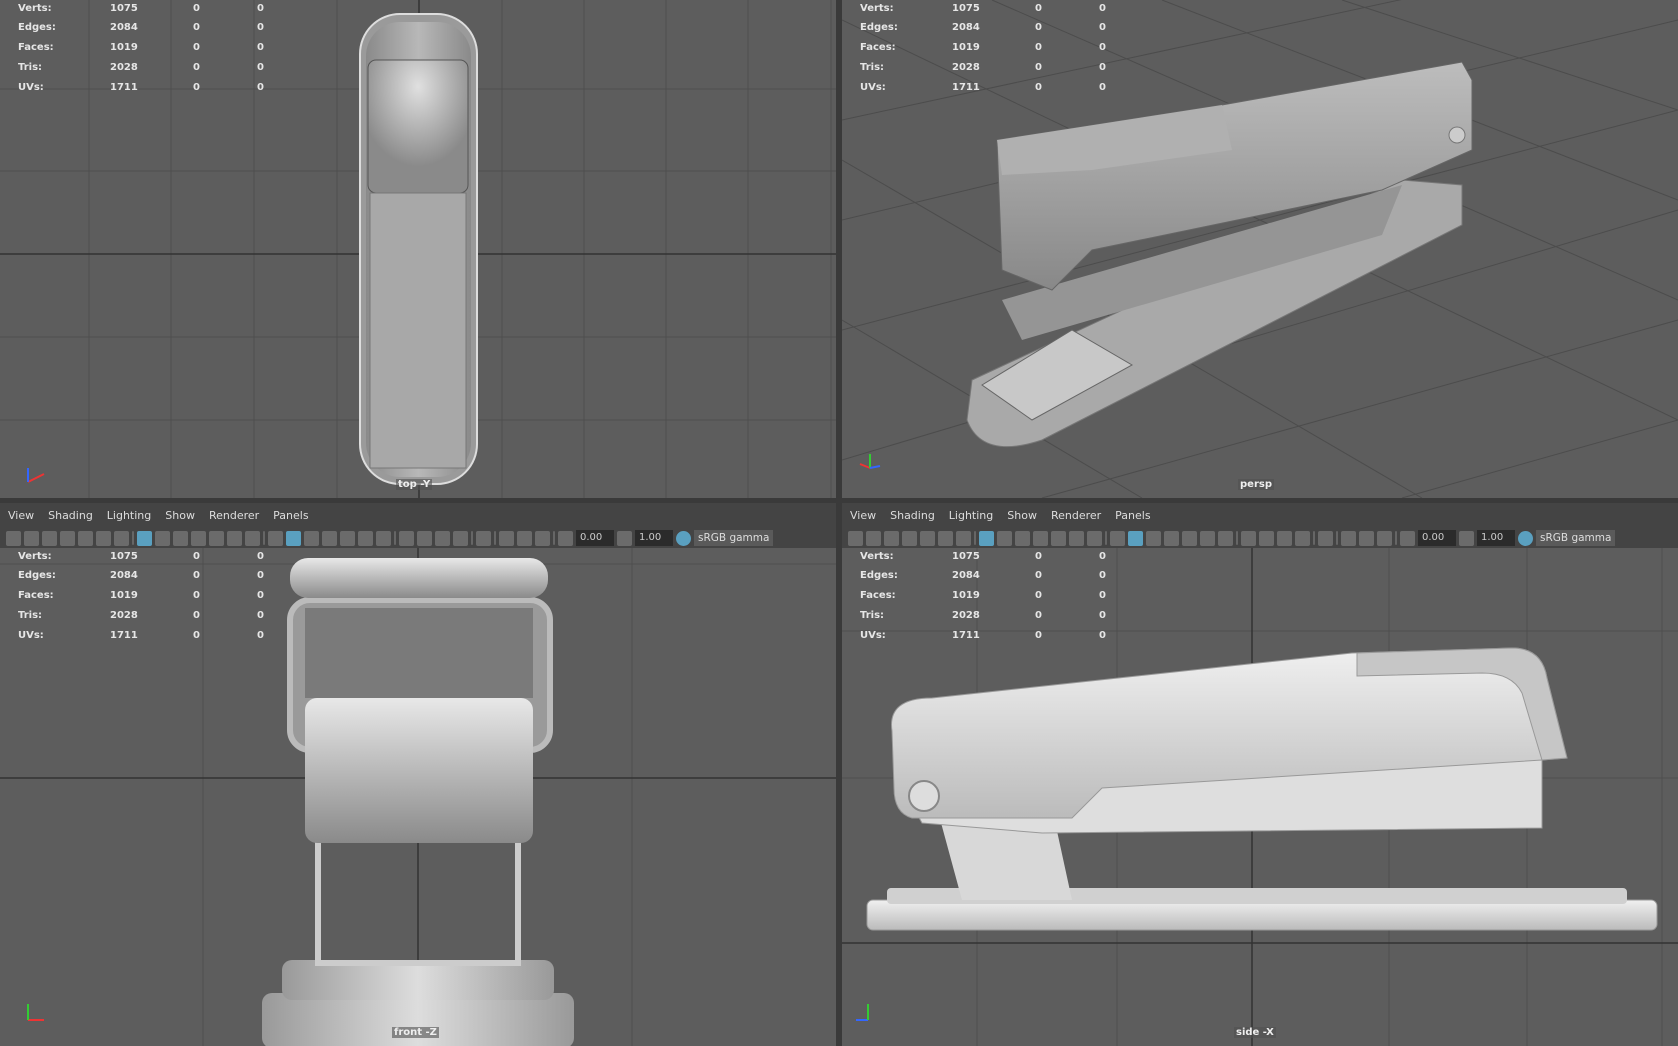 This screenshot has height=1046, width=1678. Describe the element at coordinates (873, 635) in the screenshot. I see `stat-label: UVs:` at that location.